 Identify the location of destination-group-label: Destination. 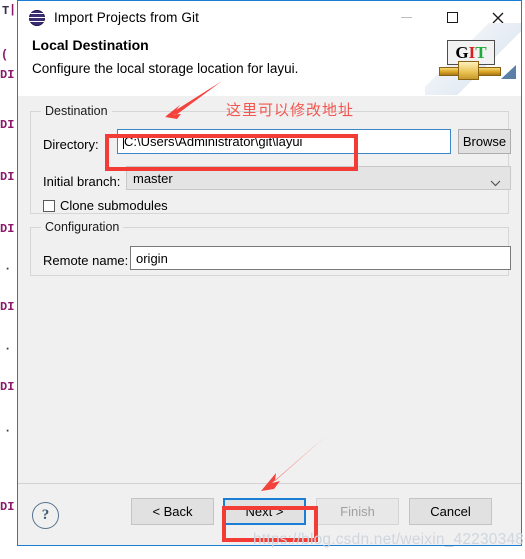
(76, 111).